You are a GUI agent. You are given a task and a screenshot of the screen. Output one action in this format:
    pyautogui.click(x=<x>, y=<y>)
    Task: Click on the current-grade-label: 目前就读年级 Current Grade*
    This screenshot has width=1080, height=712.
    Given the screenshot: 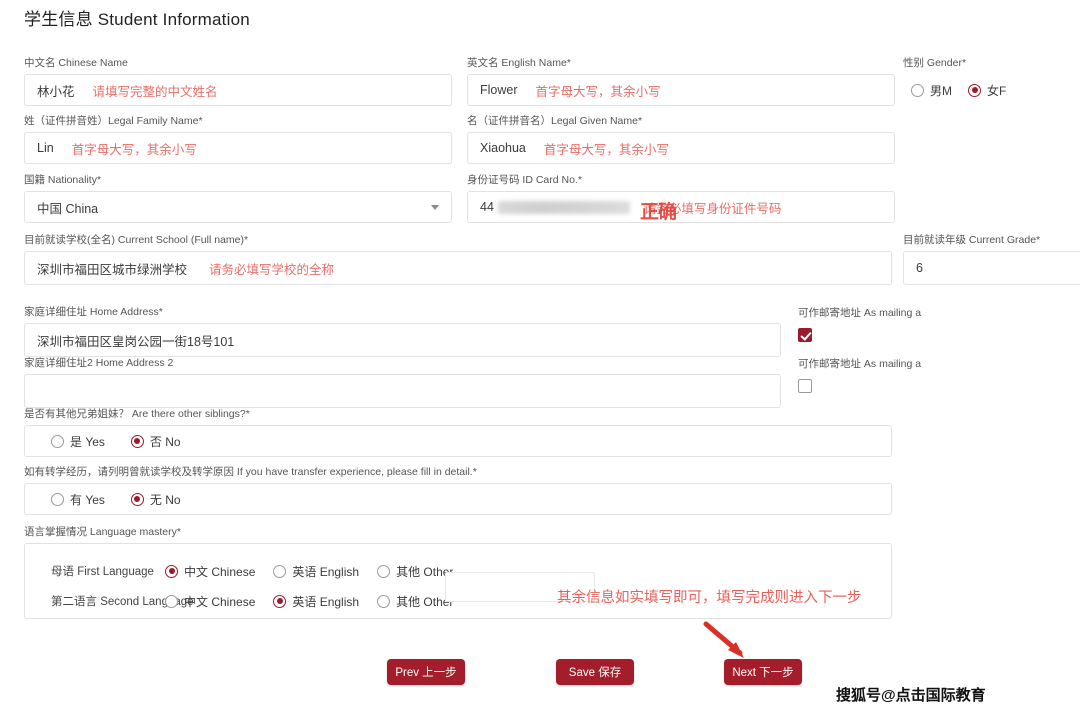 What is the action you would take?
    pyautogui.click(x=972, y=240)
    